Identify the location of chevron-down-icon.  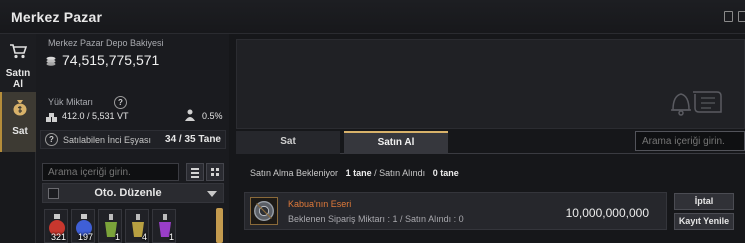
(212, 194).